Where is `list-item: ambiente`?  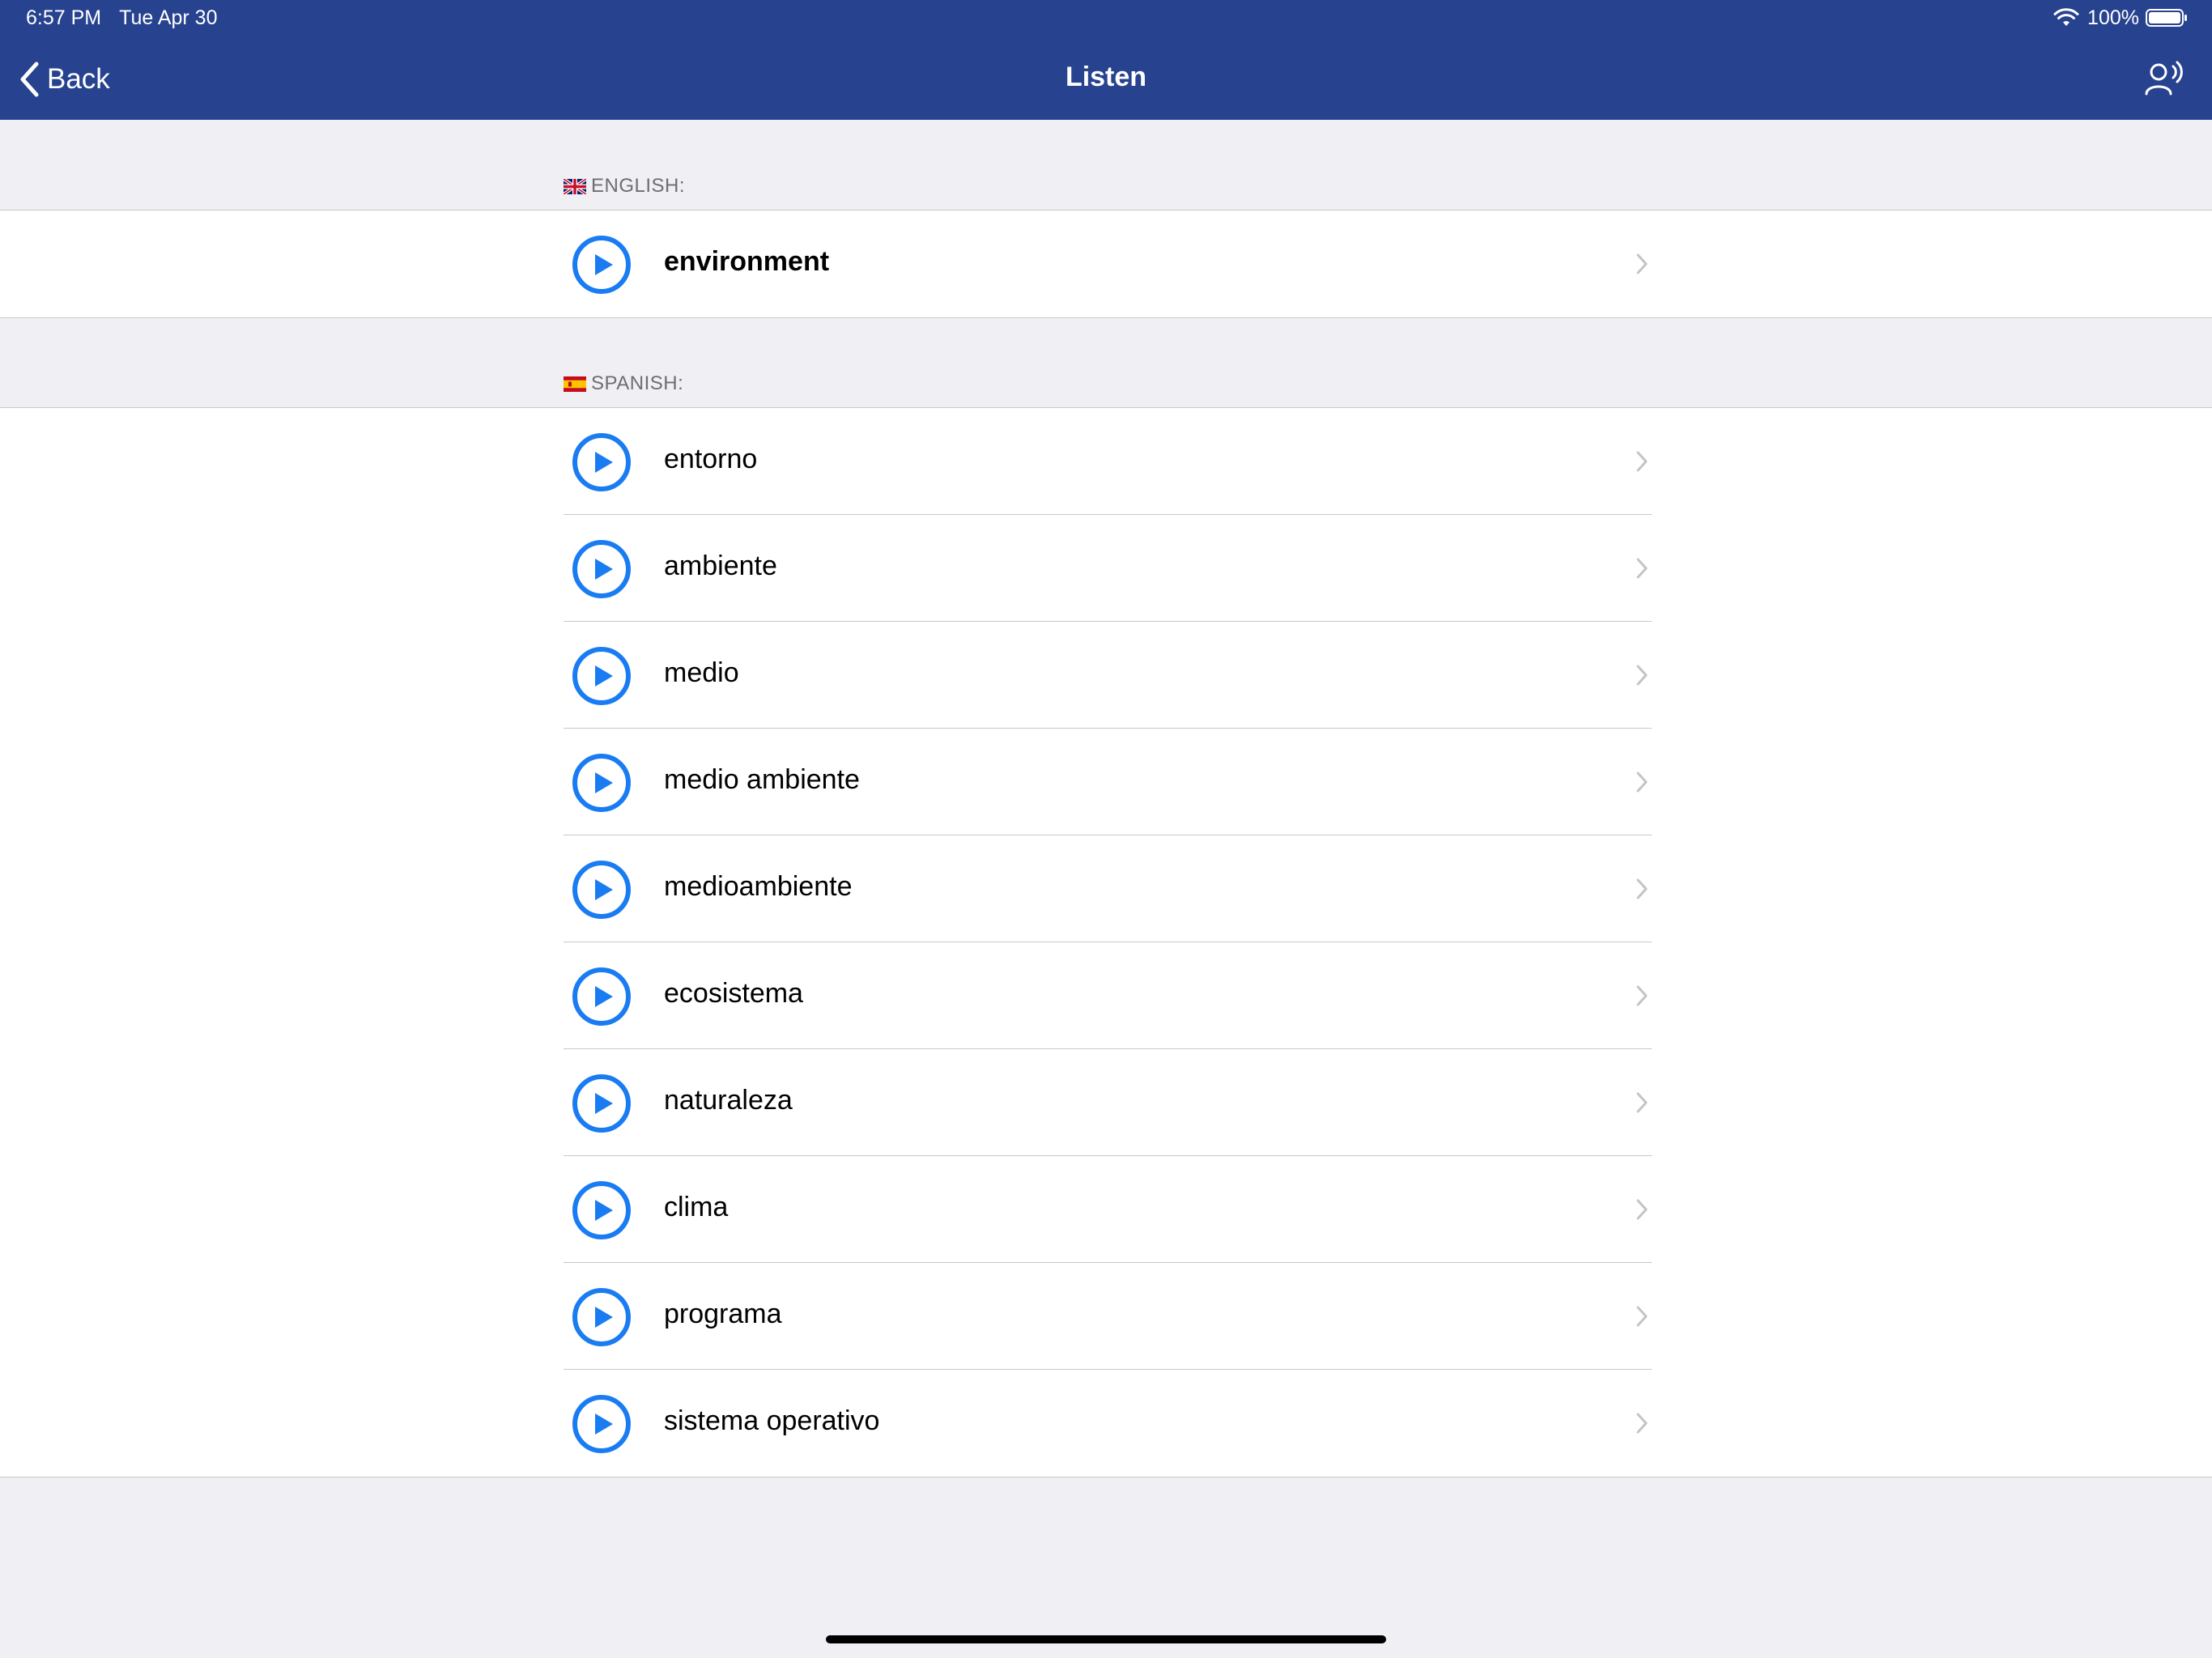
list-item: ambiente is located at coordinates (1106, 568).